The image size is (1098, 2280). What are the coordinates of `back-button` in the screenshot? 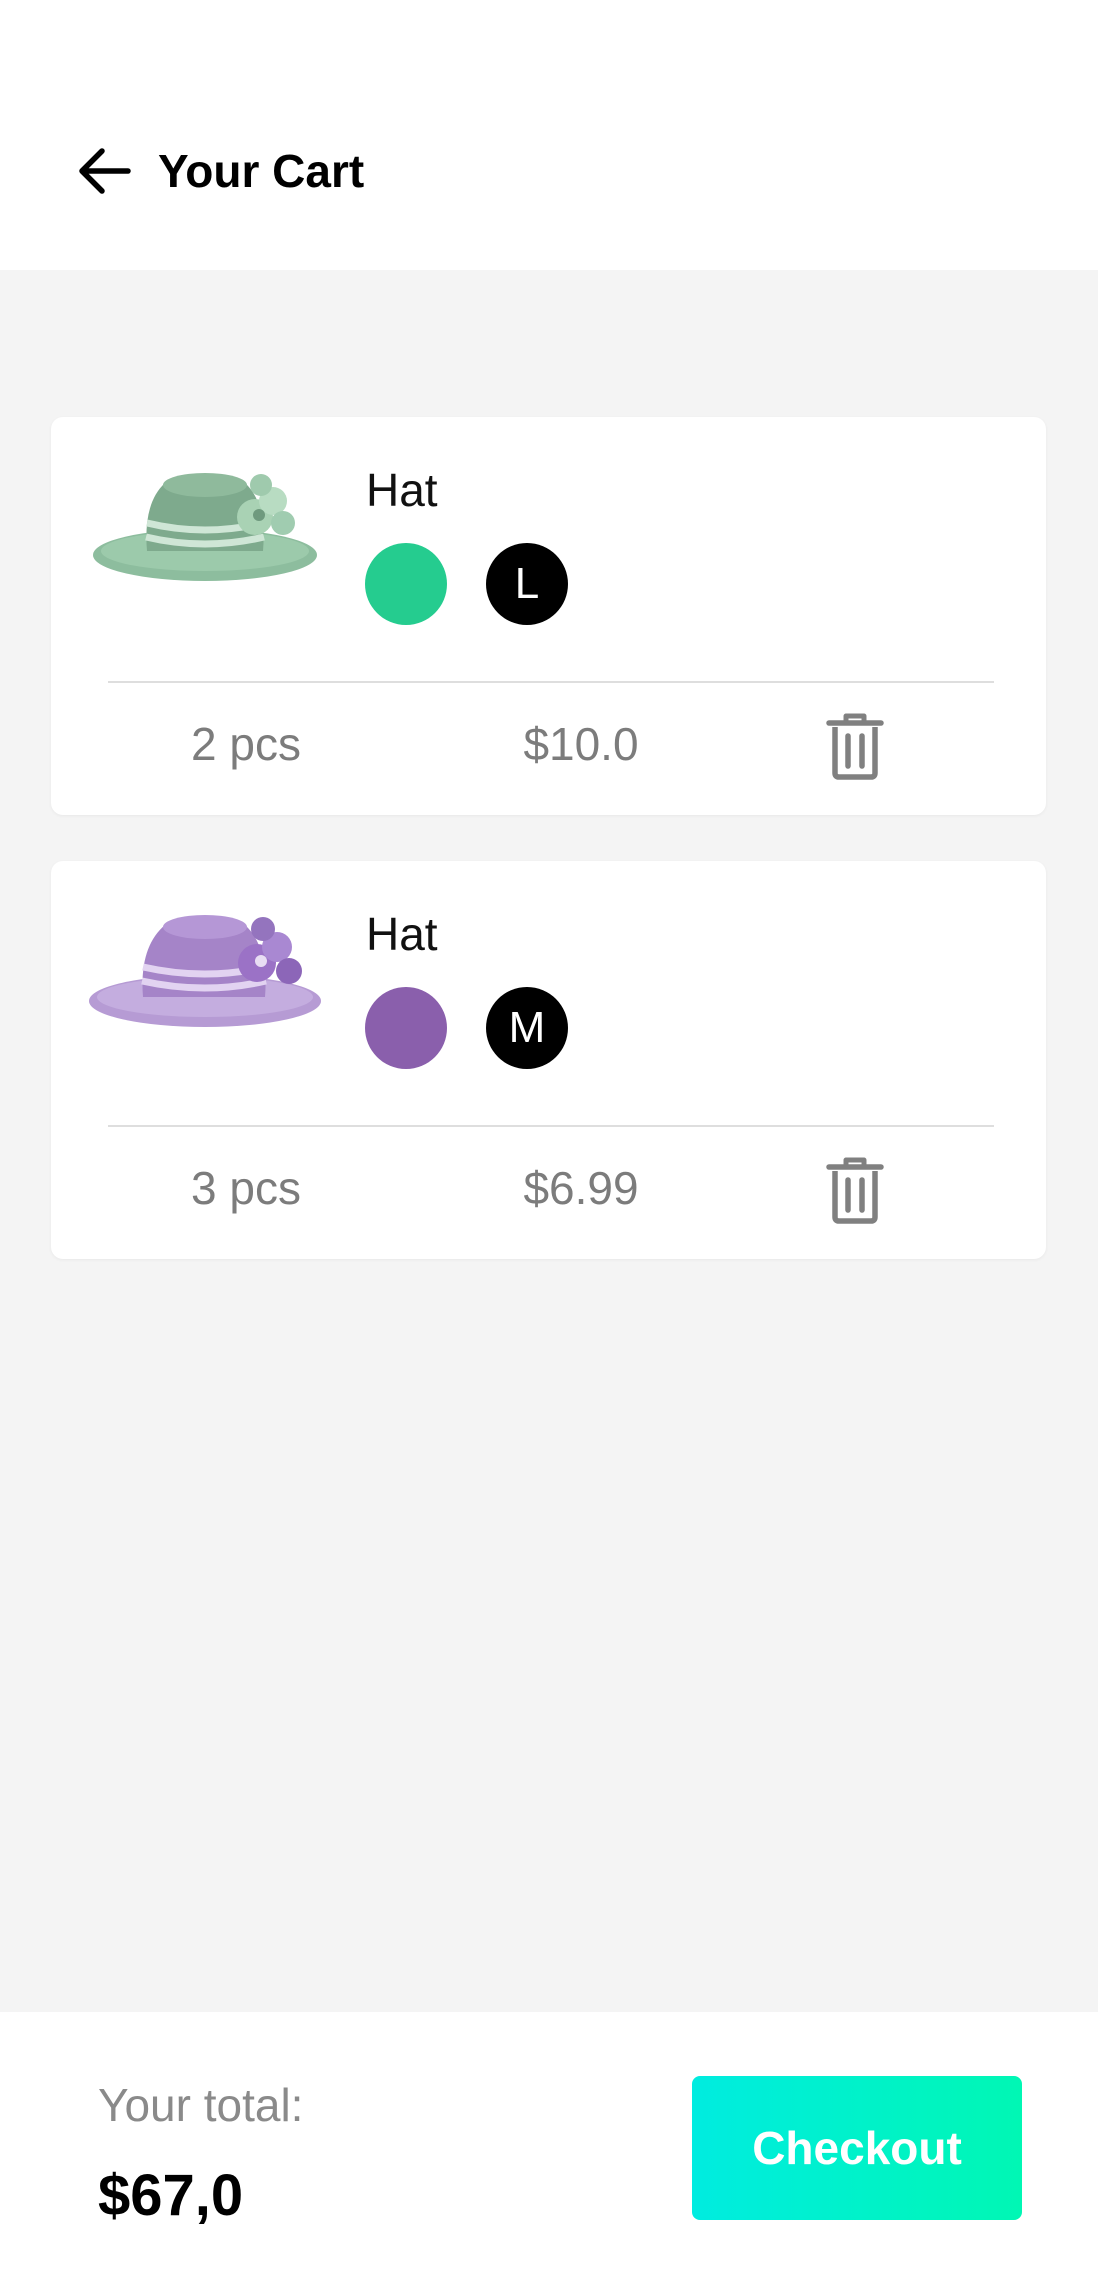 It's located at (104, 171).